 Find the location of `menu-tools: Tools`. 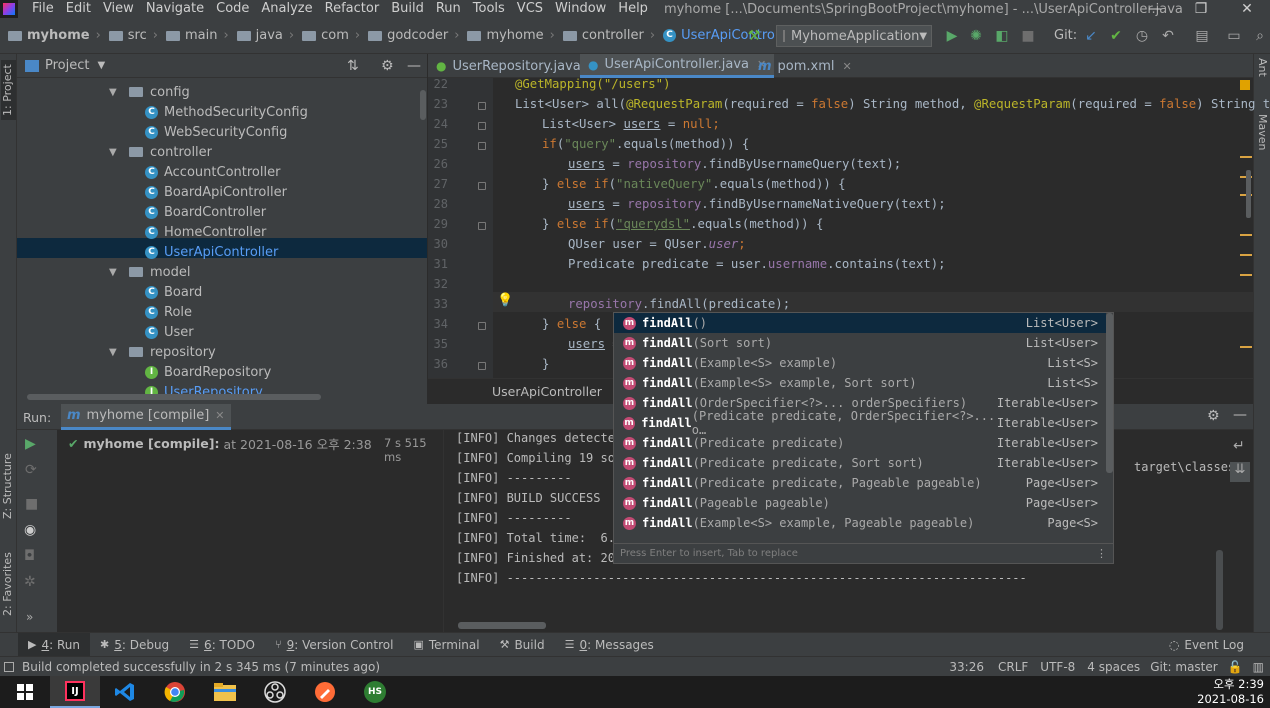

menu-tools: Tools is located at coordinates (489, 9).